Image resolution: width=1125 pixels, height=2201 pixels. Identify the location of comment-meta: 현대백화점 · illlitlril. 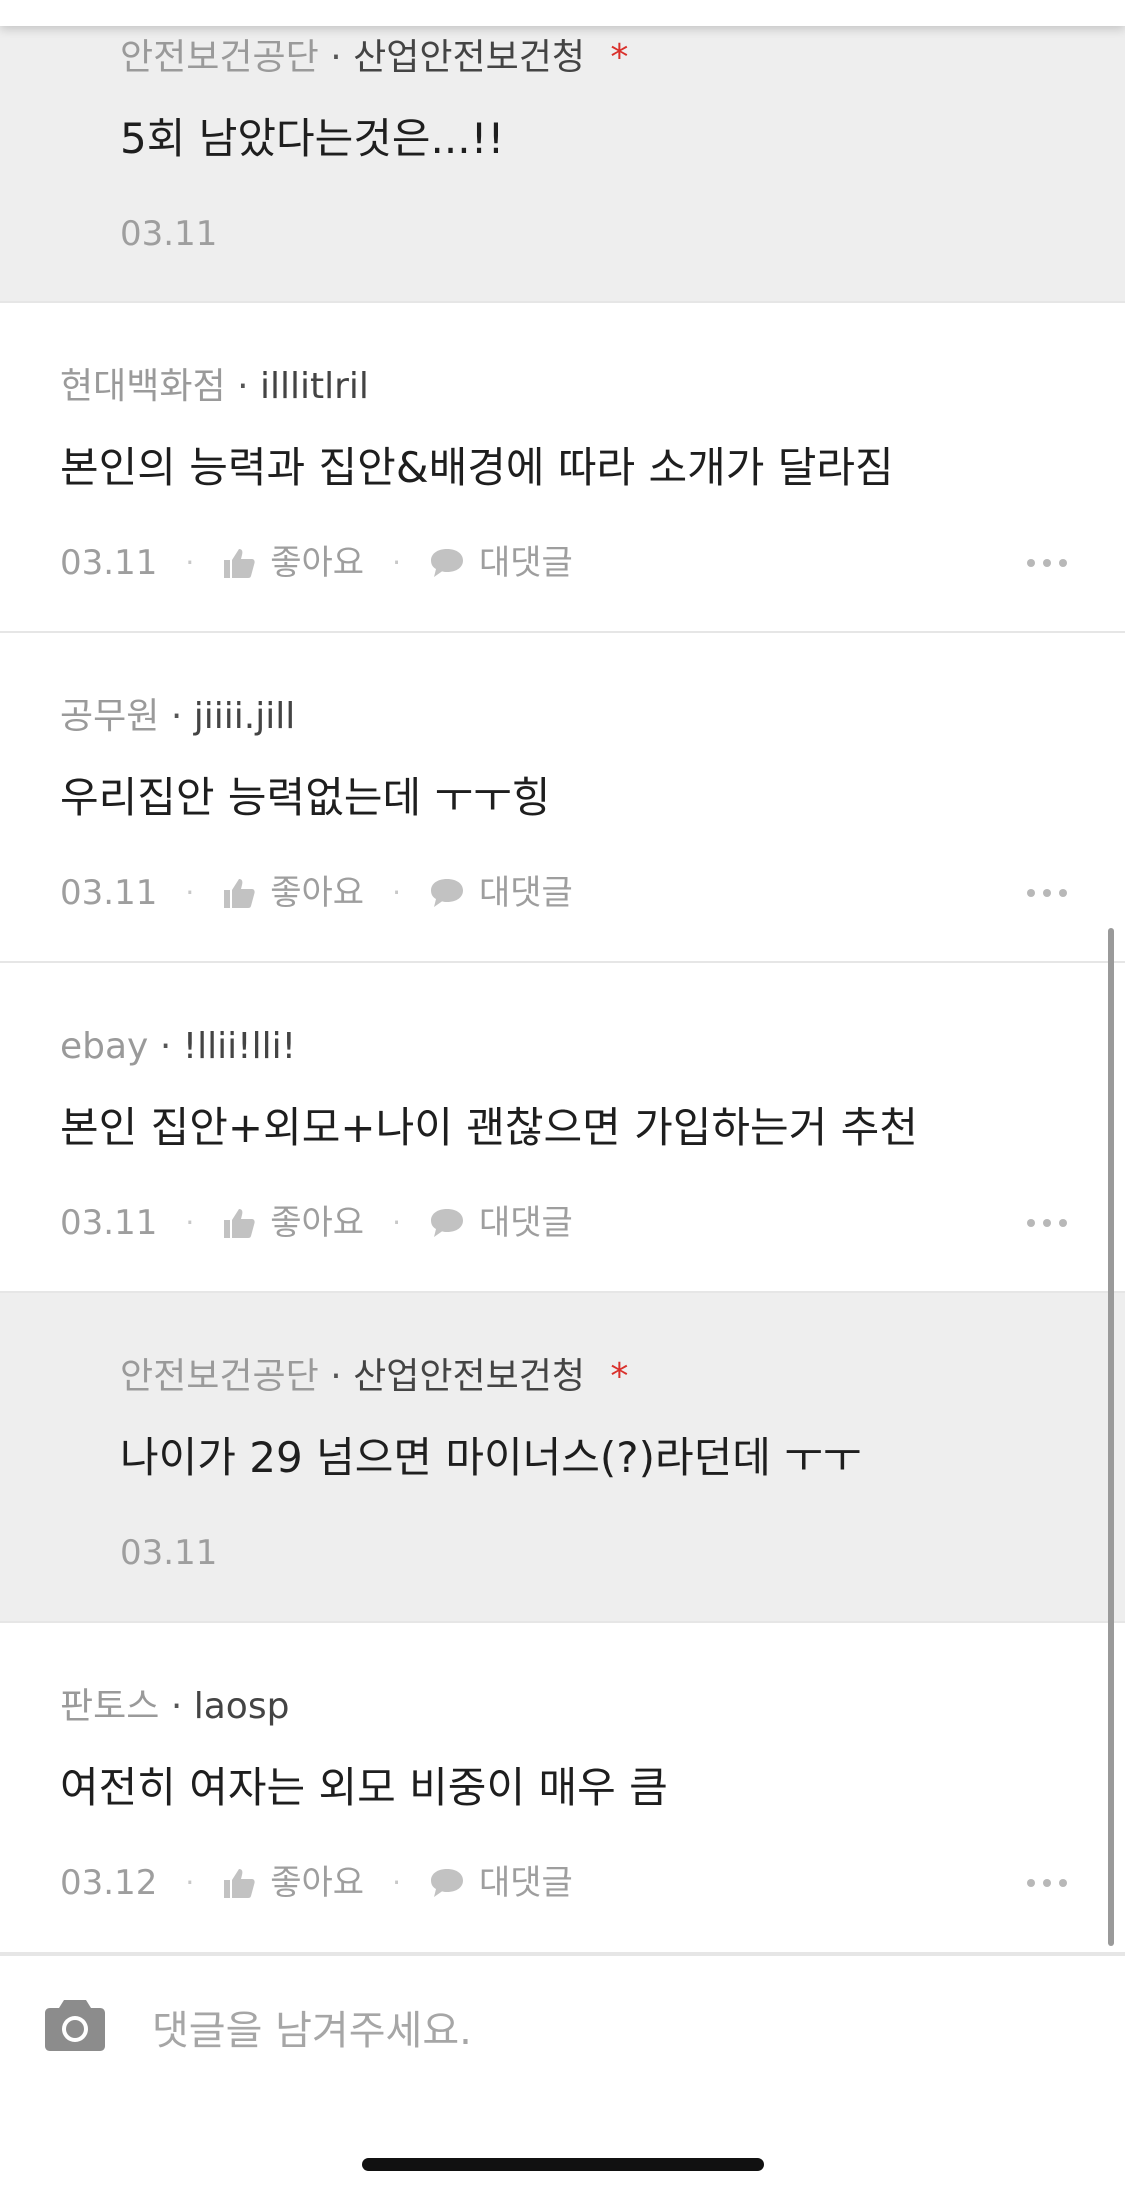
(214, 387).